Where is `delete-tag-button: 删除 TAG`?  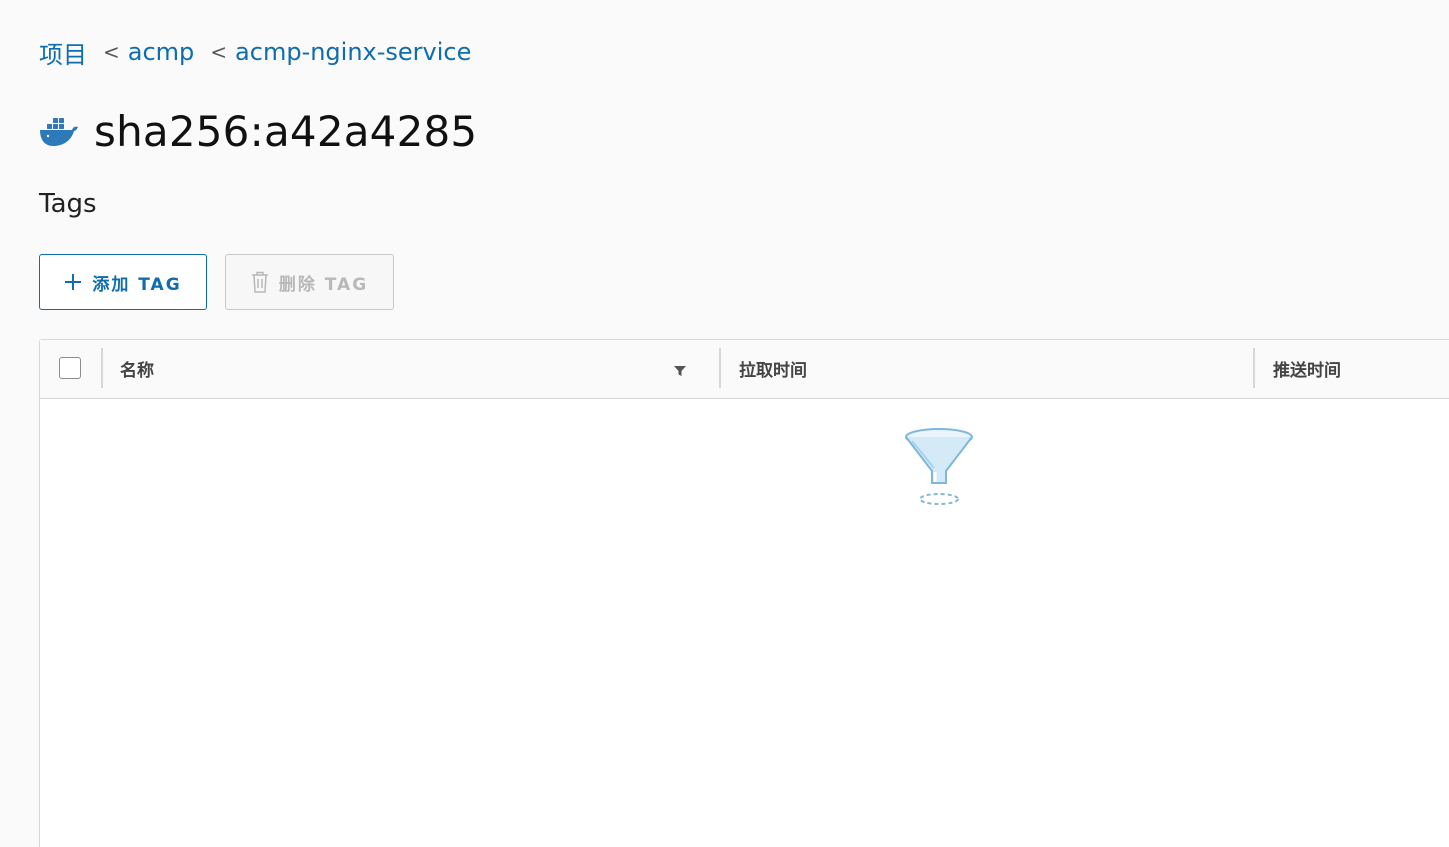 delete-tag-button: 删除 TAG is located at coordinates (309, 282).